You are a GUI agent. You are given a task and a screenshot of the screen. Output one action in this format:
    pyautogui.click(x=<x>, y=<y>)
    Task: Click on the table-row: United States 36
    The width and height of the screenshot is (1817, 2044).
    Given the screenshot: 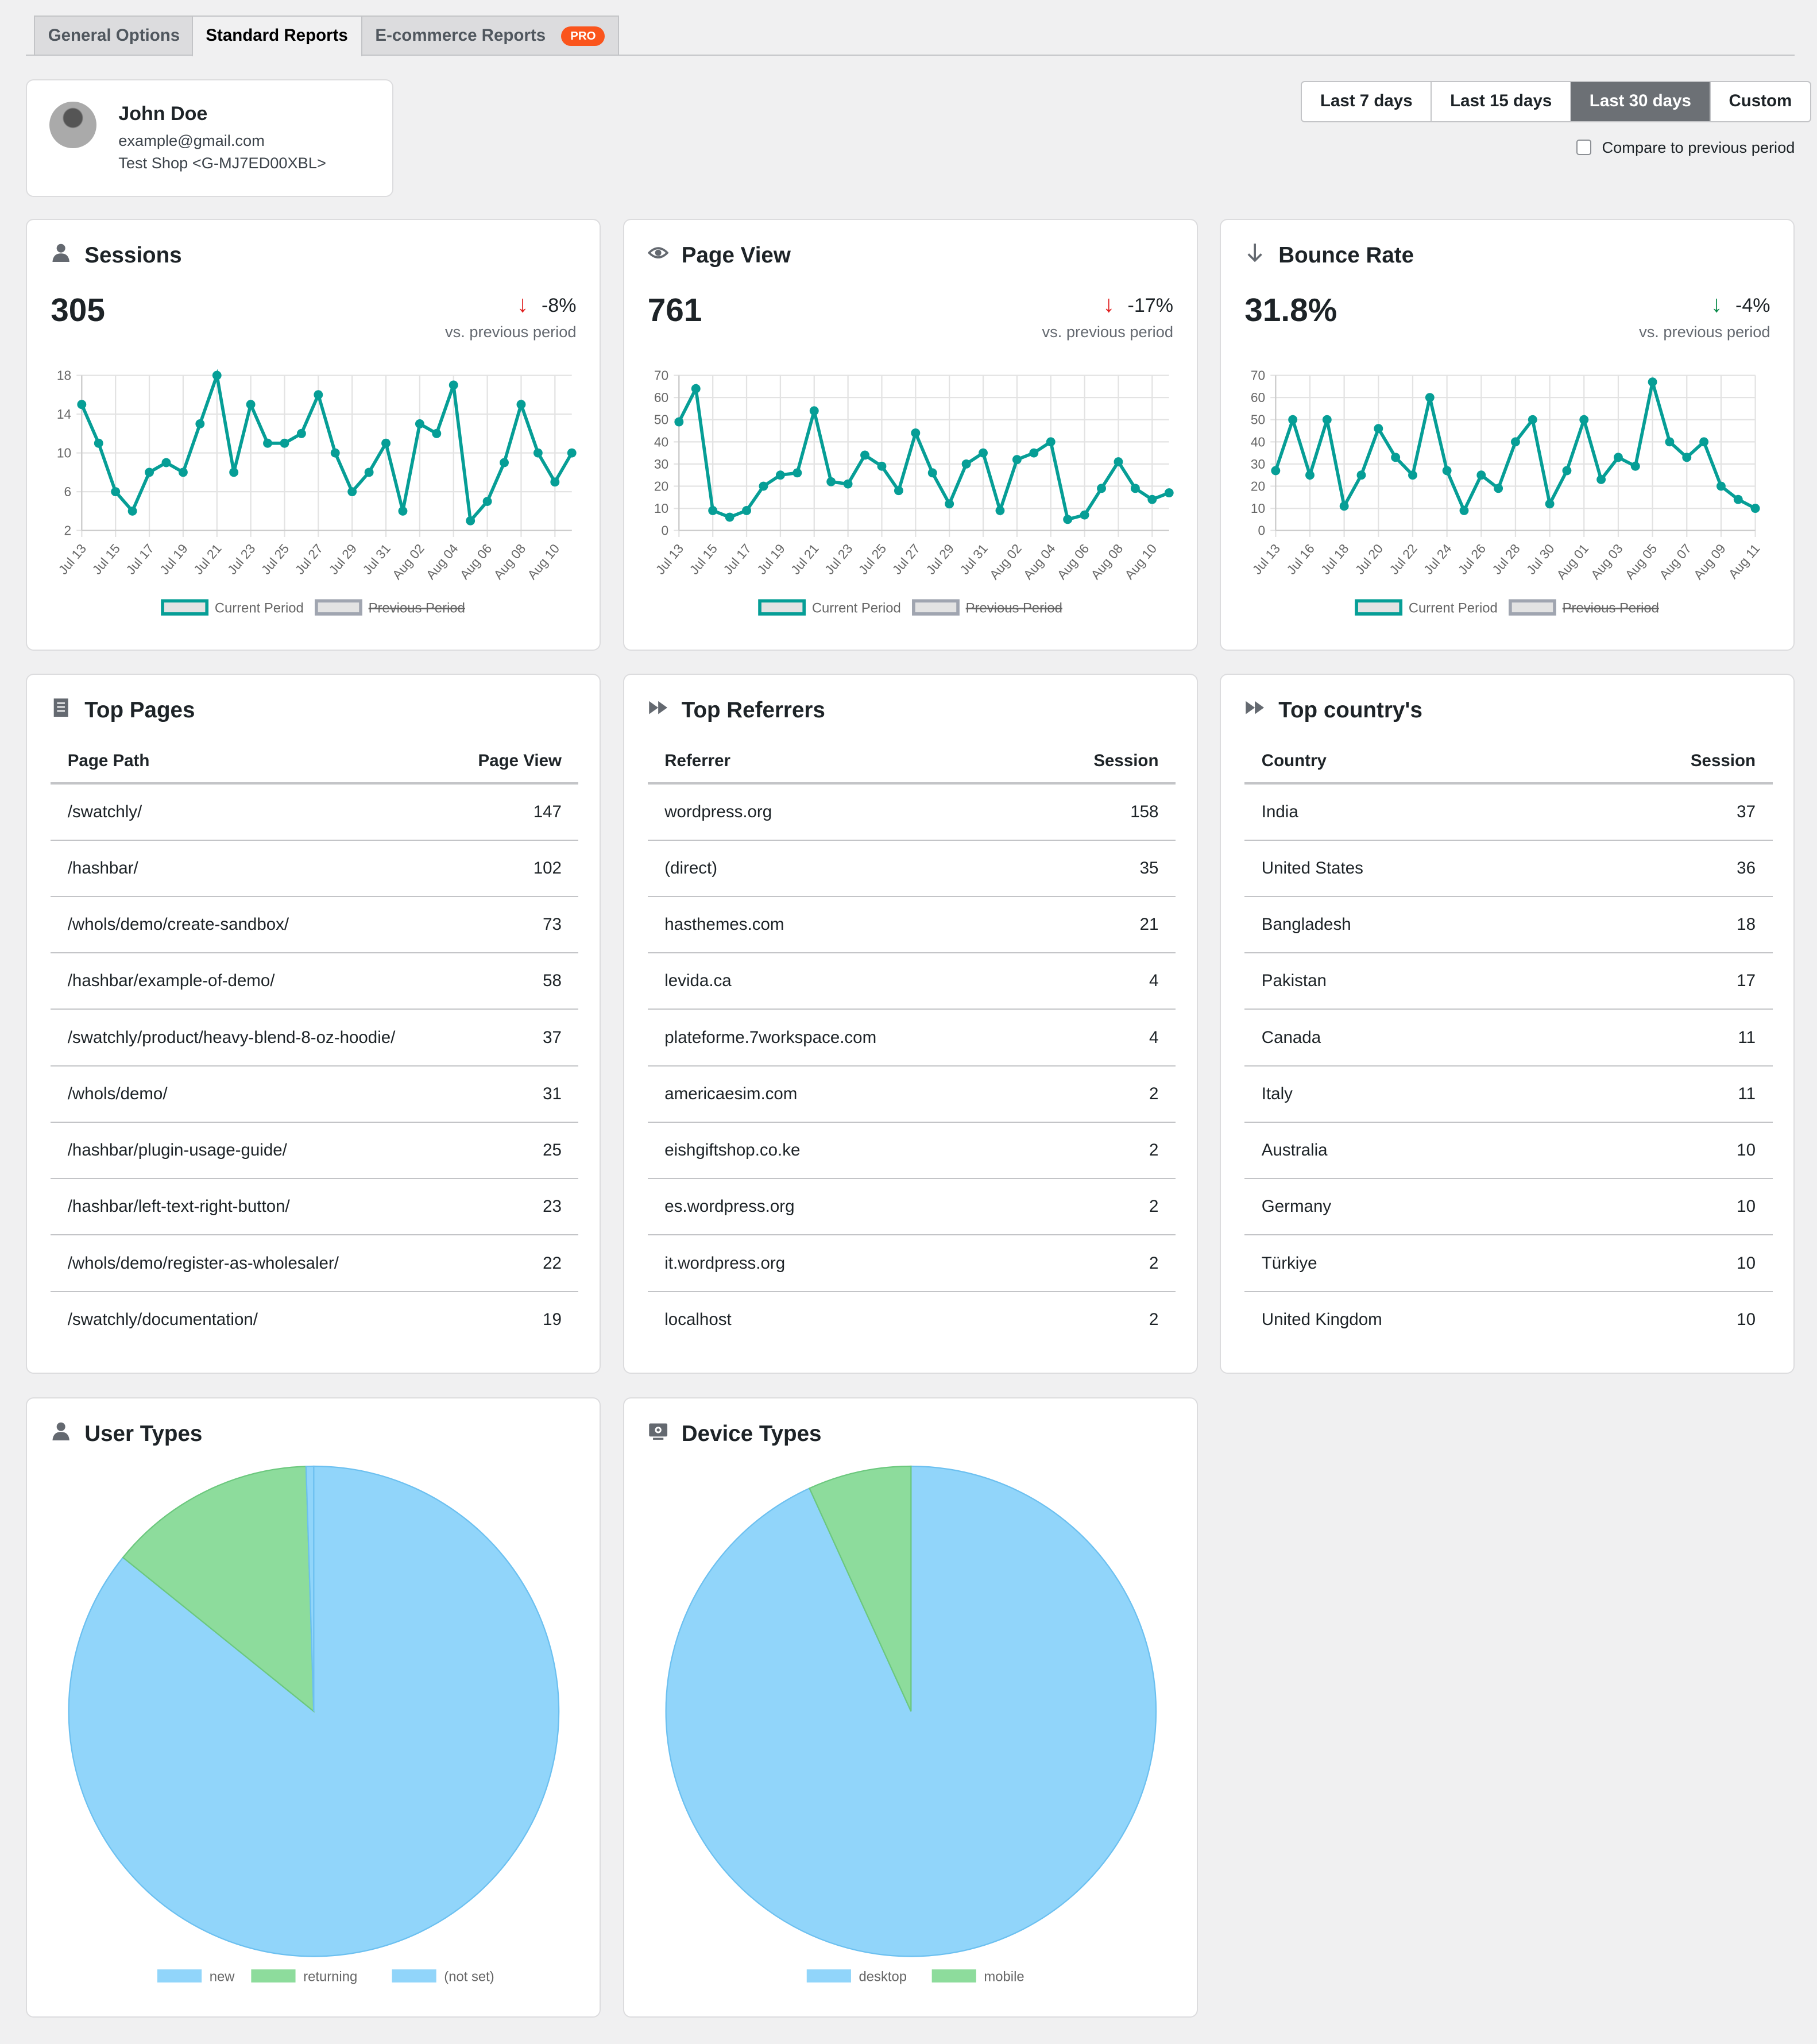 What is the action you would take?
    pyautogui.click(x=1508, y=869)
    